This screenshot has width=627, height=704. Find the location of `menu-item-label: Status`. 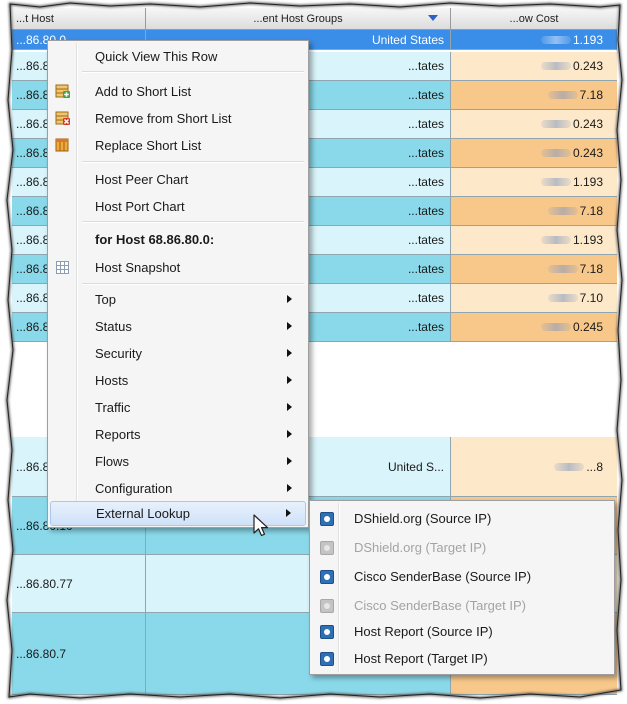

menu-item-label: Status is located at coordinates (113, 326).